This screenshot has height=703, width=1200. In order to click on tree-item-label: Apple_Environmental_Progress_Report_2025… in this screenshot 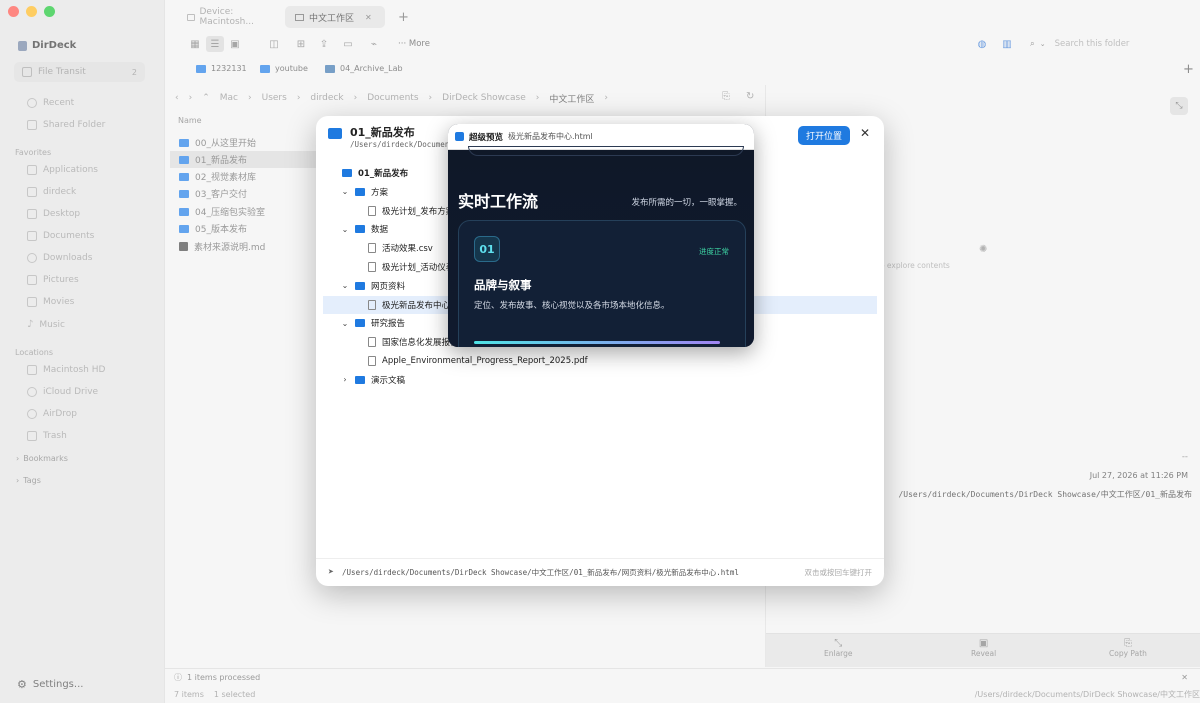, I will do `click(485, 361)`.